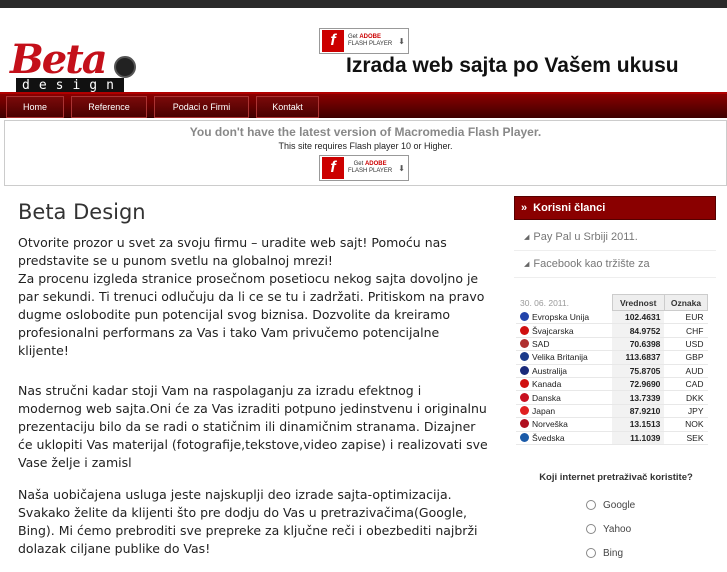 This screenshot has height=572, width=727. I want to click on nav-podaci-o-firmi: Podaci o Firmi, so click(201, 107).